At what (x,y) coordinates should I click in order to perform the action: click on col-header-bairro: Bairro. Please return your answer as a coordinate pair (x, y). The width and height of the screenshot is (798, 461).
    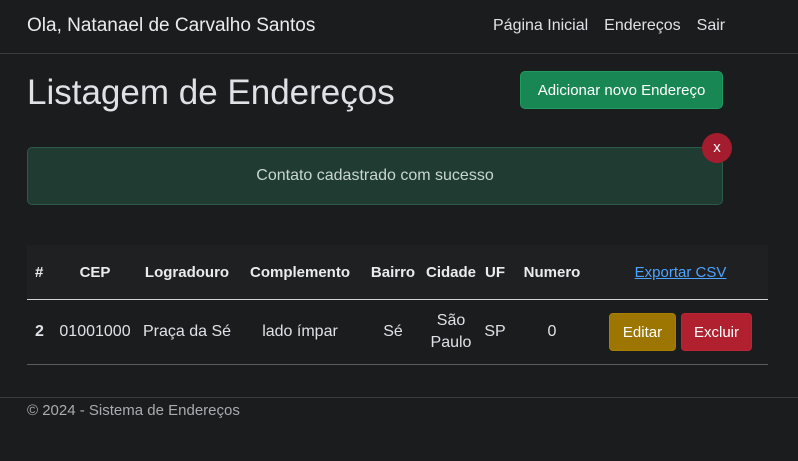
    Looking at the image, I should click on (393, 272).